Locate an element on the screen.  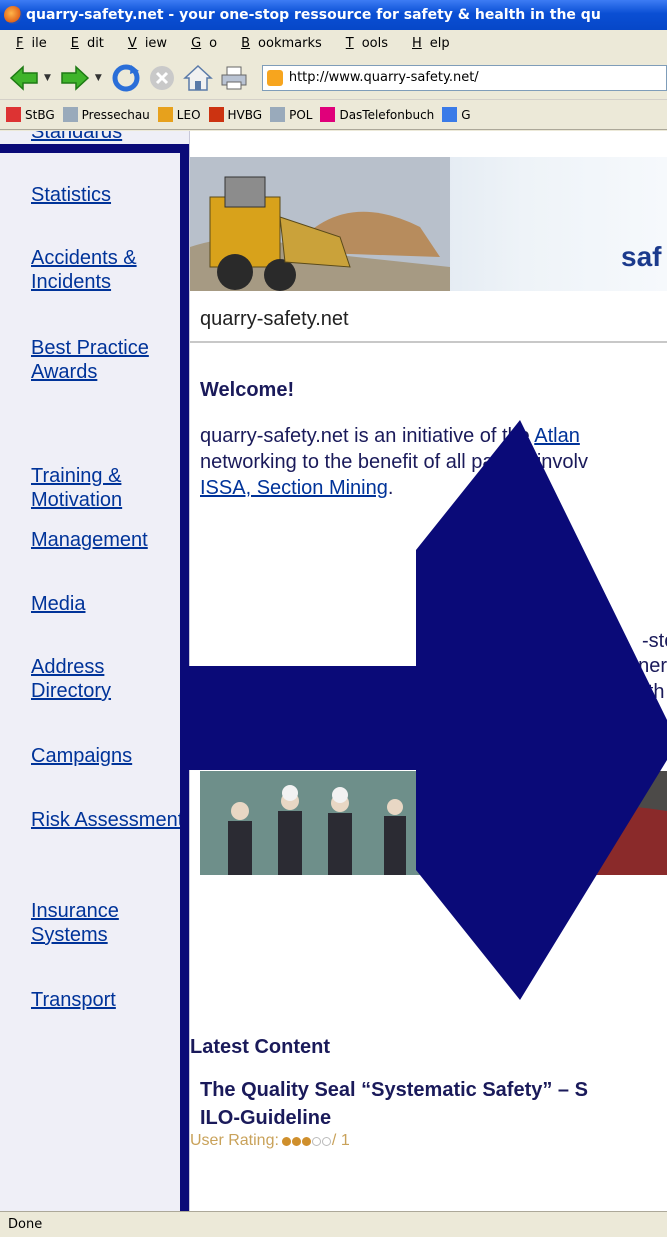
welcome-heading: Welcome! is located at coordinates (247, 390).